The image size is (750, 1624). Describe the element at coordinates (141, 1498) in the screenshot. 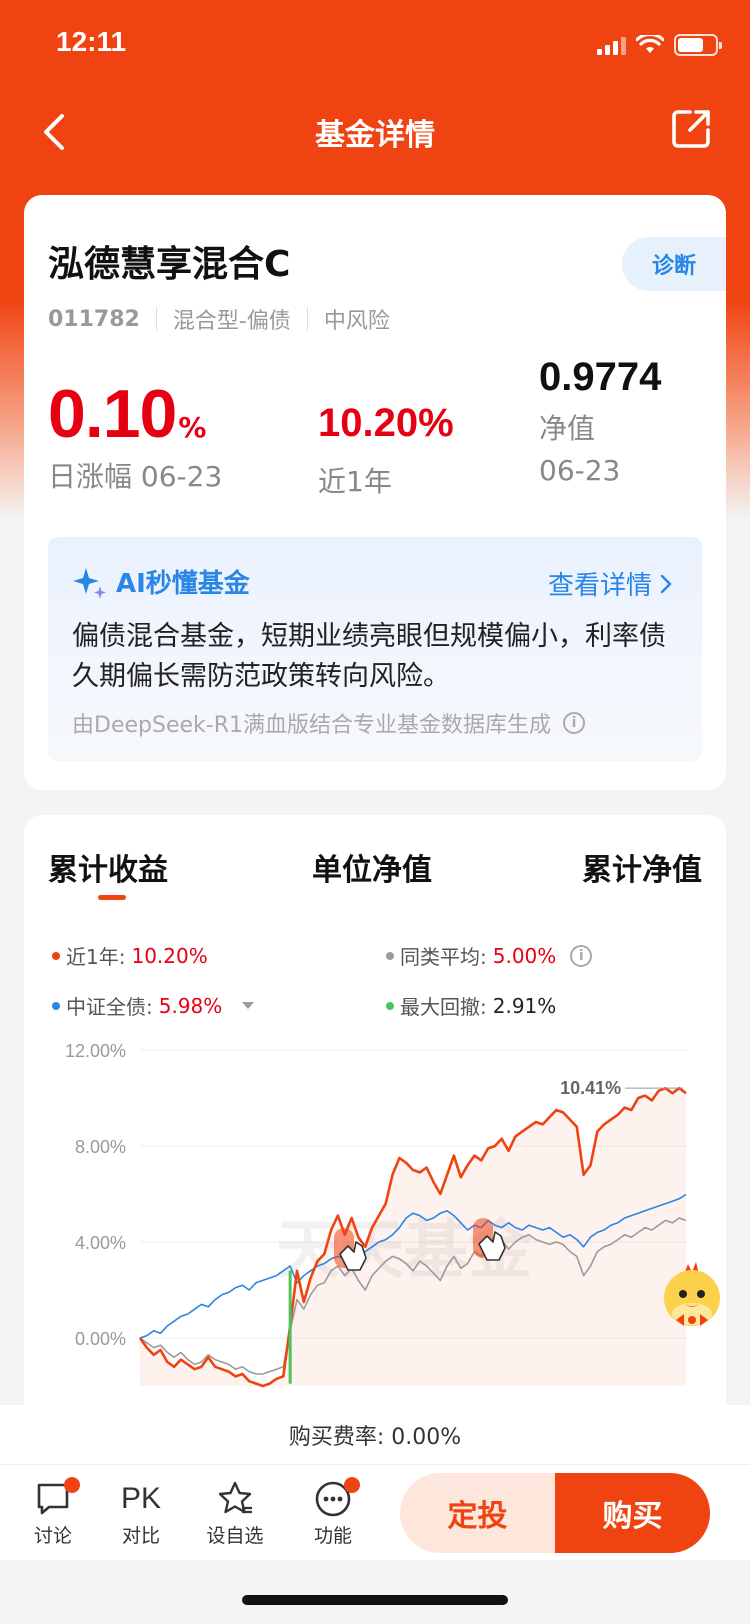

I see `pk-icon: PK` at that location.